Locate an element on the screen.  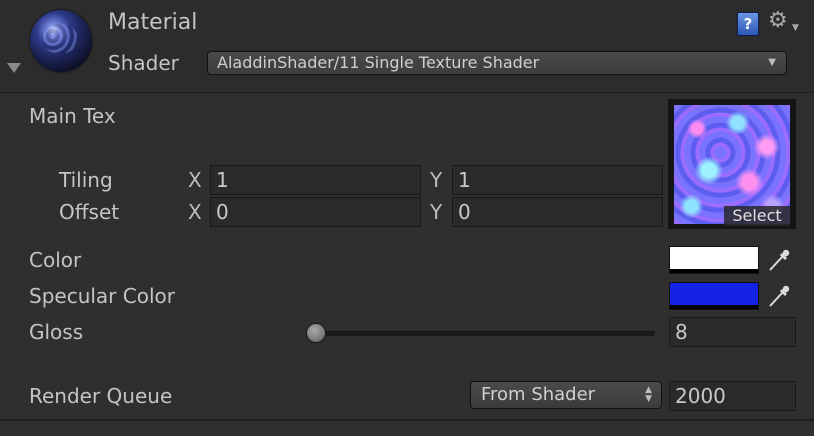
main-tex-label: Main Tex is located at coordinates (72, 116).